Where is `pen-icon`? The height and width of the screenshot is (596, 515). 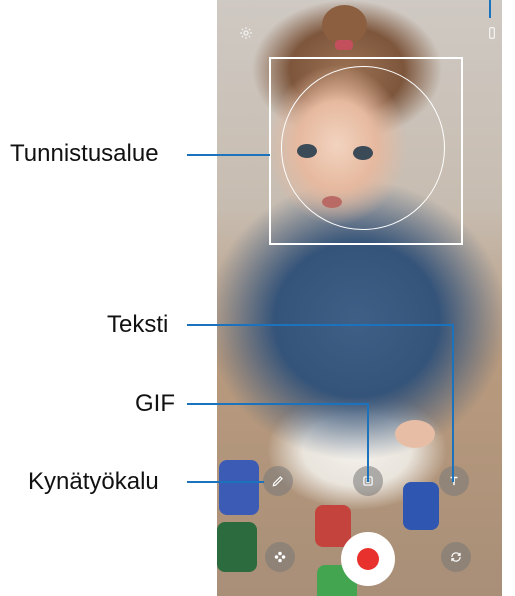
pen-icon is located at coordinates (277, 481).